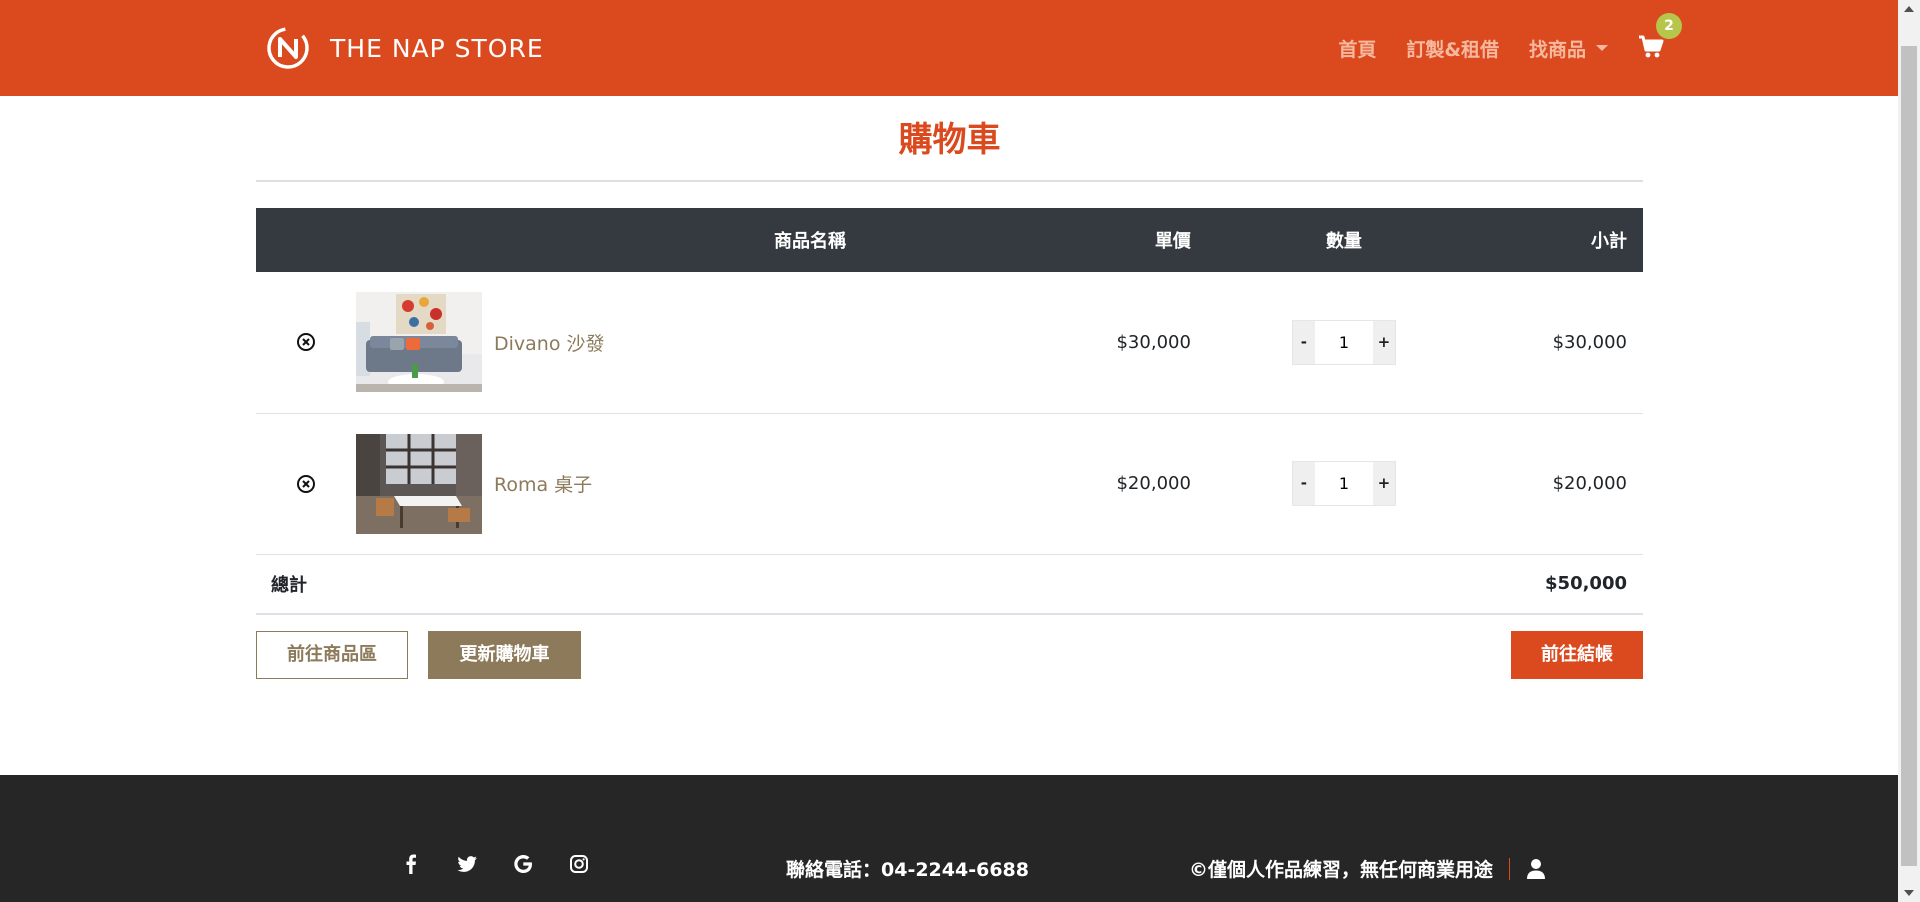 This screenshot has height=902, width=1920. What do you see at coordinates (1343, 241) in the screenshot?
I see `header-quantity: 數量` at bounding box center [1343, 241].